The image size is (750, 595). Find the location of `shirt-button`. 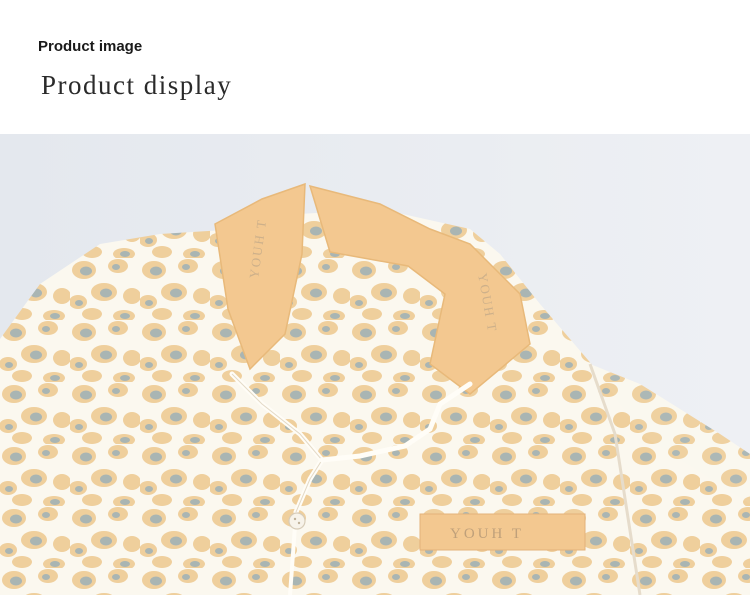

shirt-button is located at coordinates (297, 521).